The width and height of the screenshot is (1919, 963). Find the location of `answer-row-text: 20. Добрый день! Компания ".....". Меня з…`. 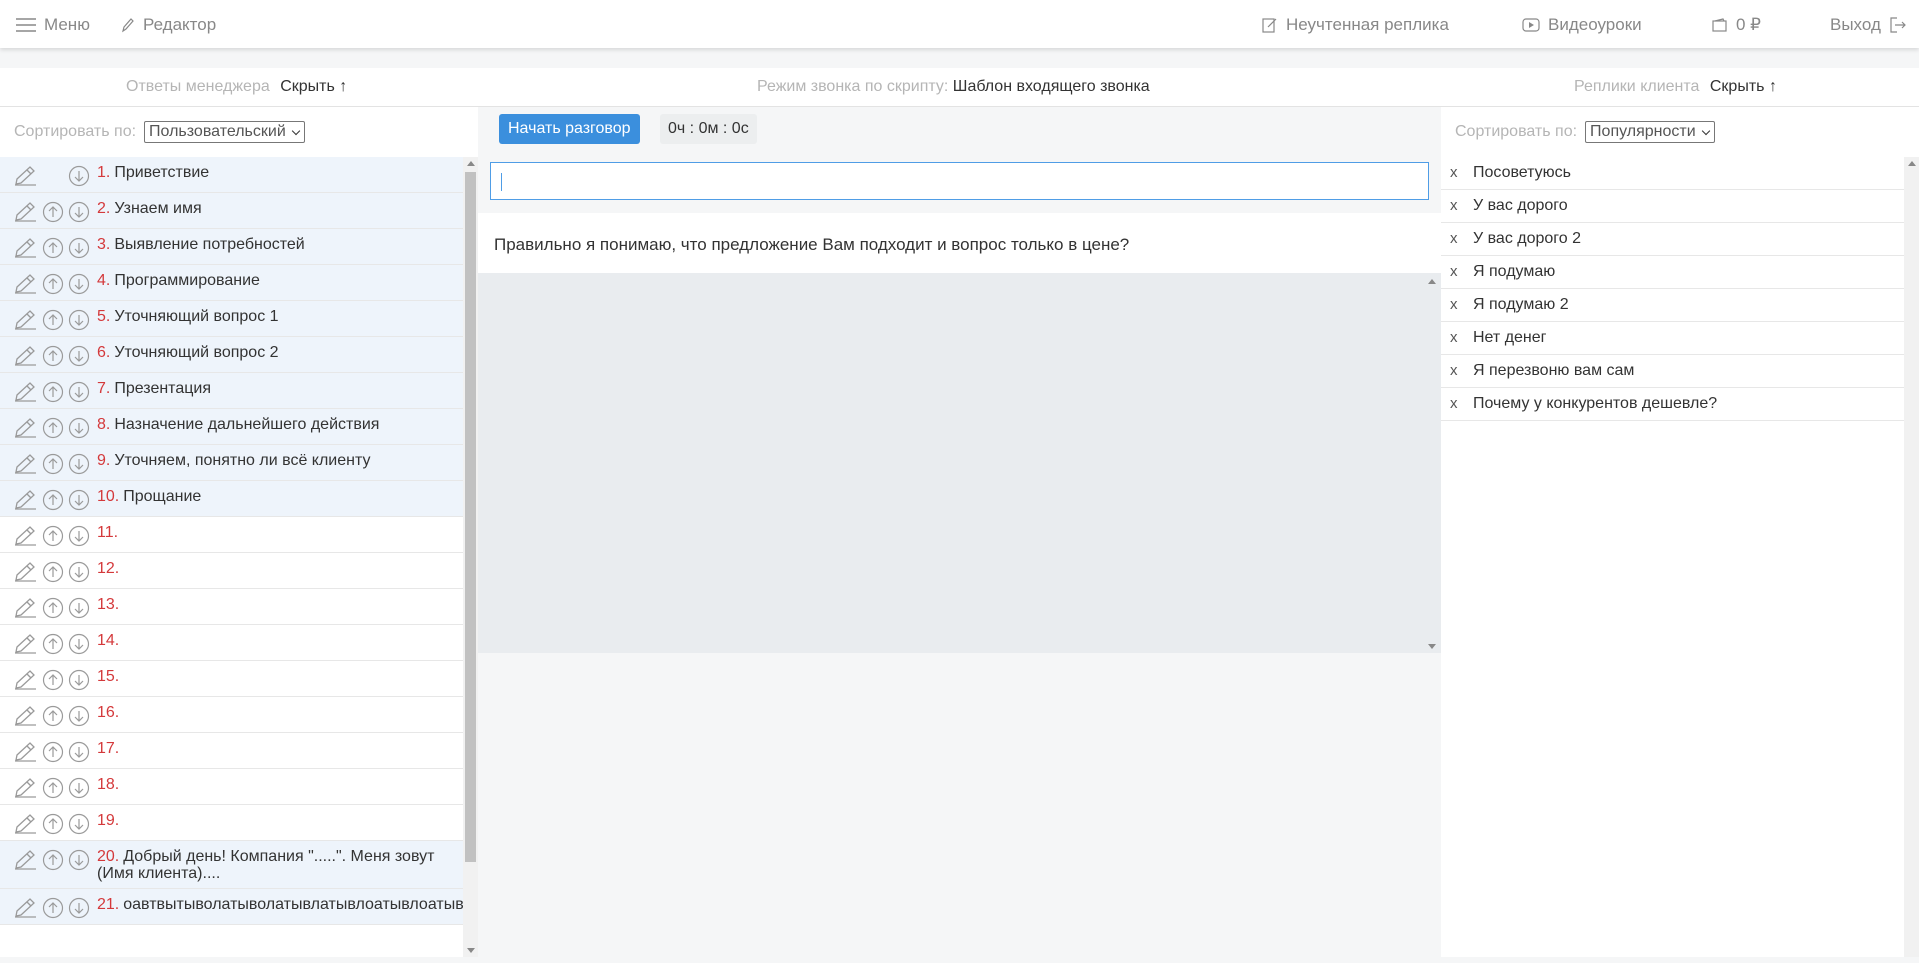

answer-row-text: 20. Добрый день! Компания ".....". Меня з… is located at coordinates (280, 864).